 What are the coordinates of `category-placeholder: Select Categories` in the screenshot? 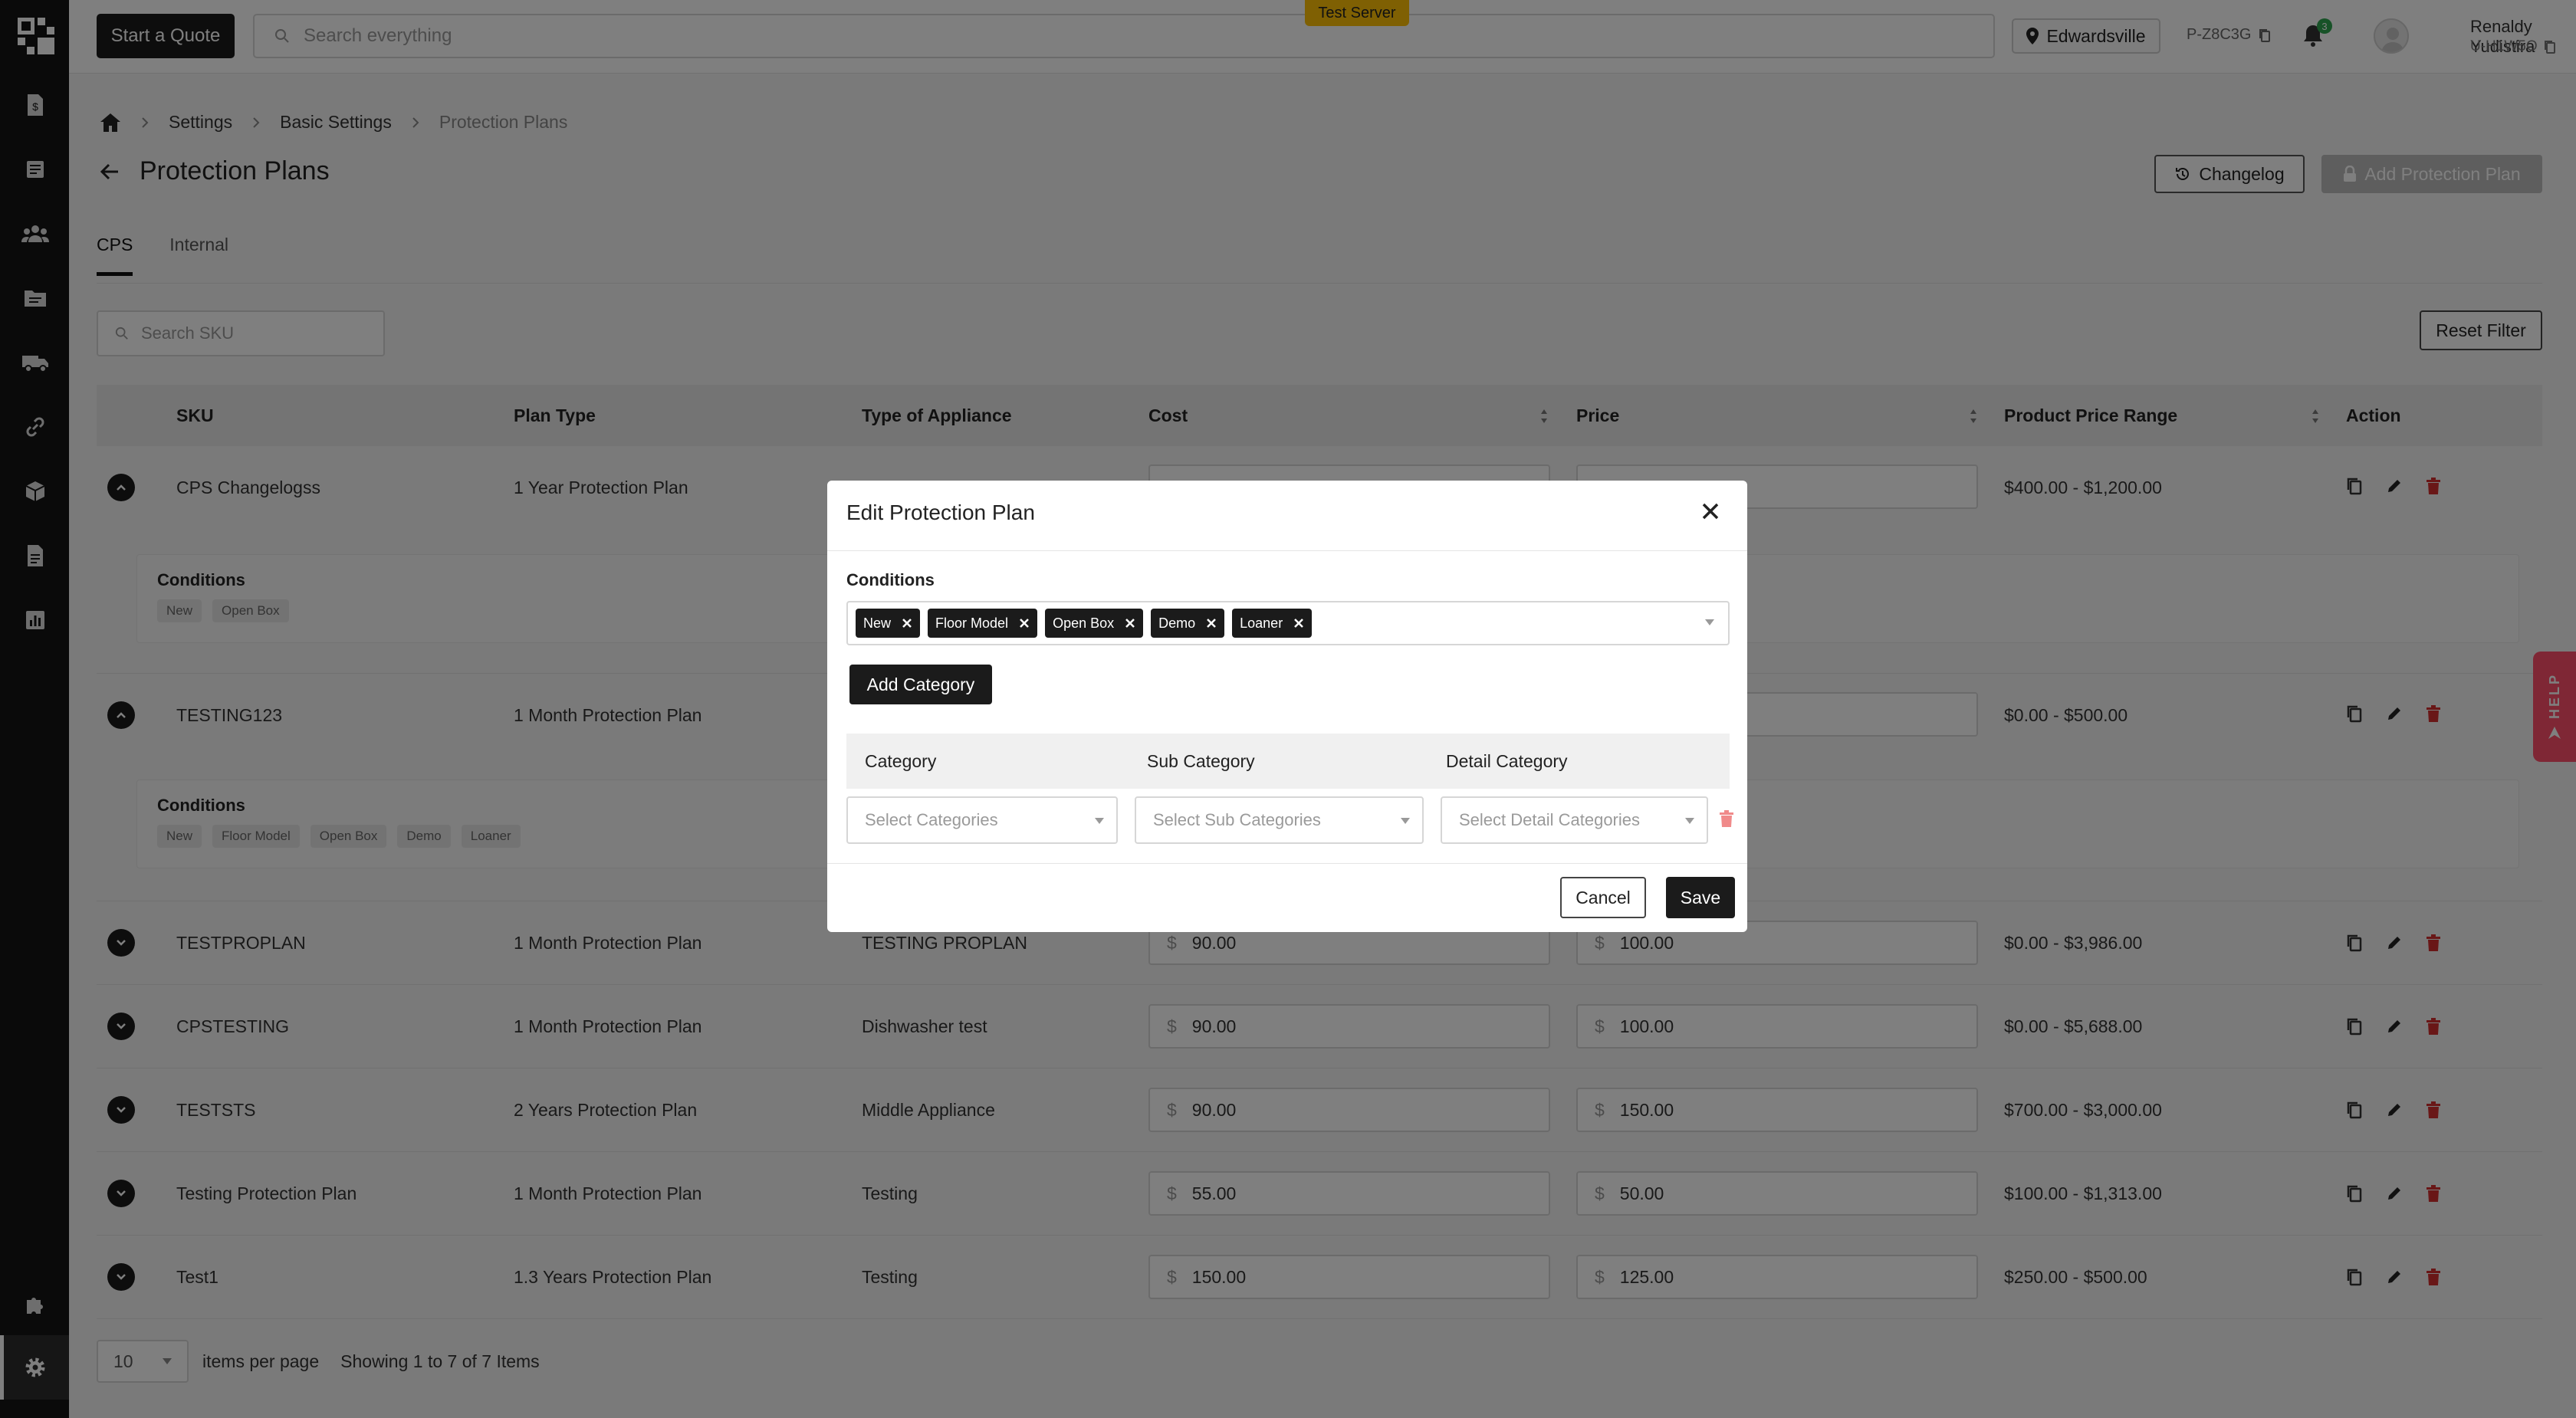 It's located at (932, 819).